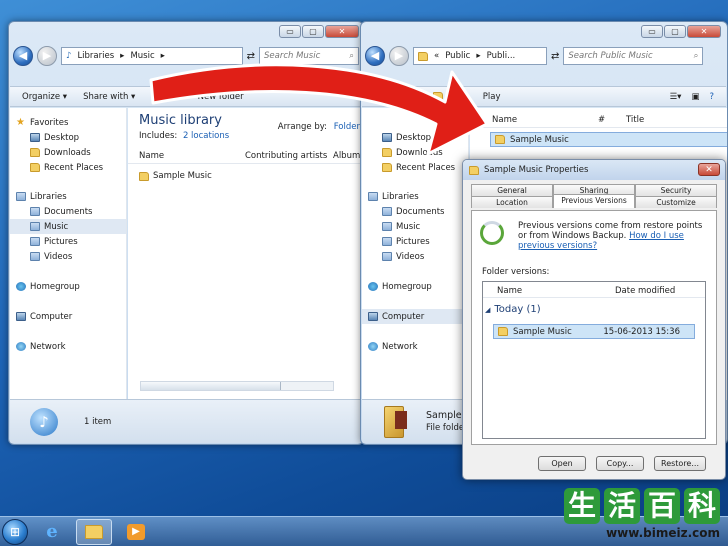 The height and width of the screenshot is (546, 728). Describe the element at coordinates (536, 170) in the screenshot. I see `dialog-title: Sample Music Properties` at that location.